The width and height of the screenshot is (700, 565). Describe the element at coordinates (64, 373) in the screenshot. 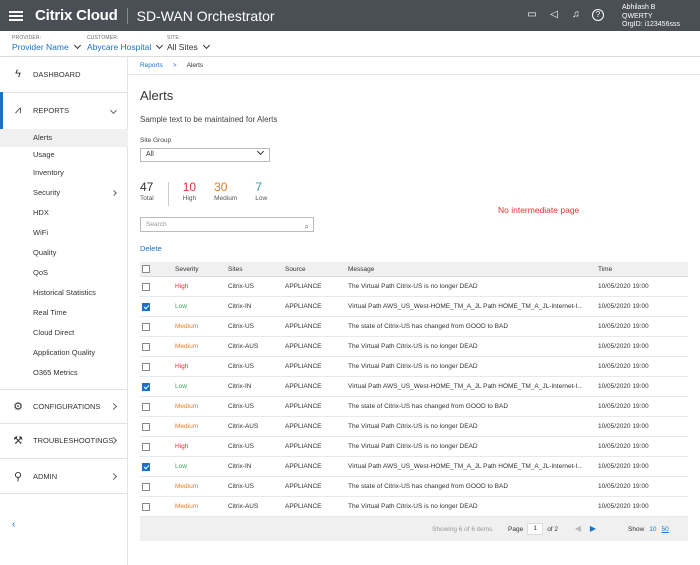

I see `sidebar-subitem-o365-metrics: O365 Metrics` at that location.